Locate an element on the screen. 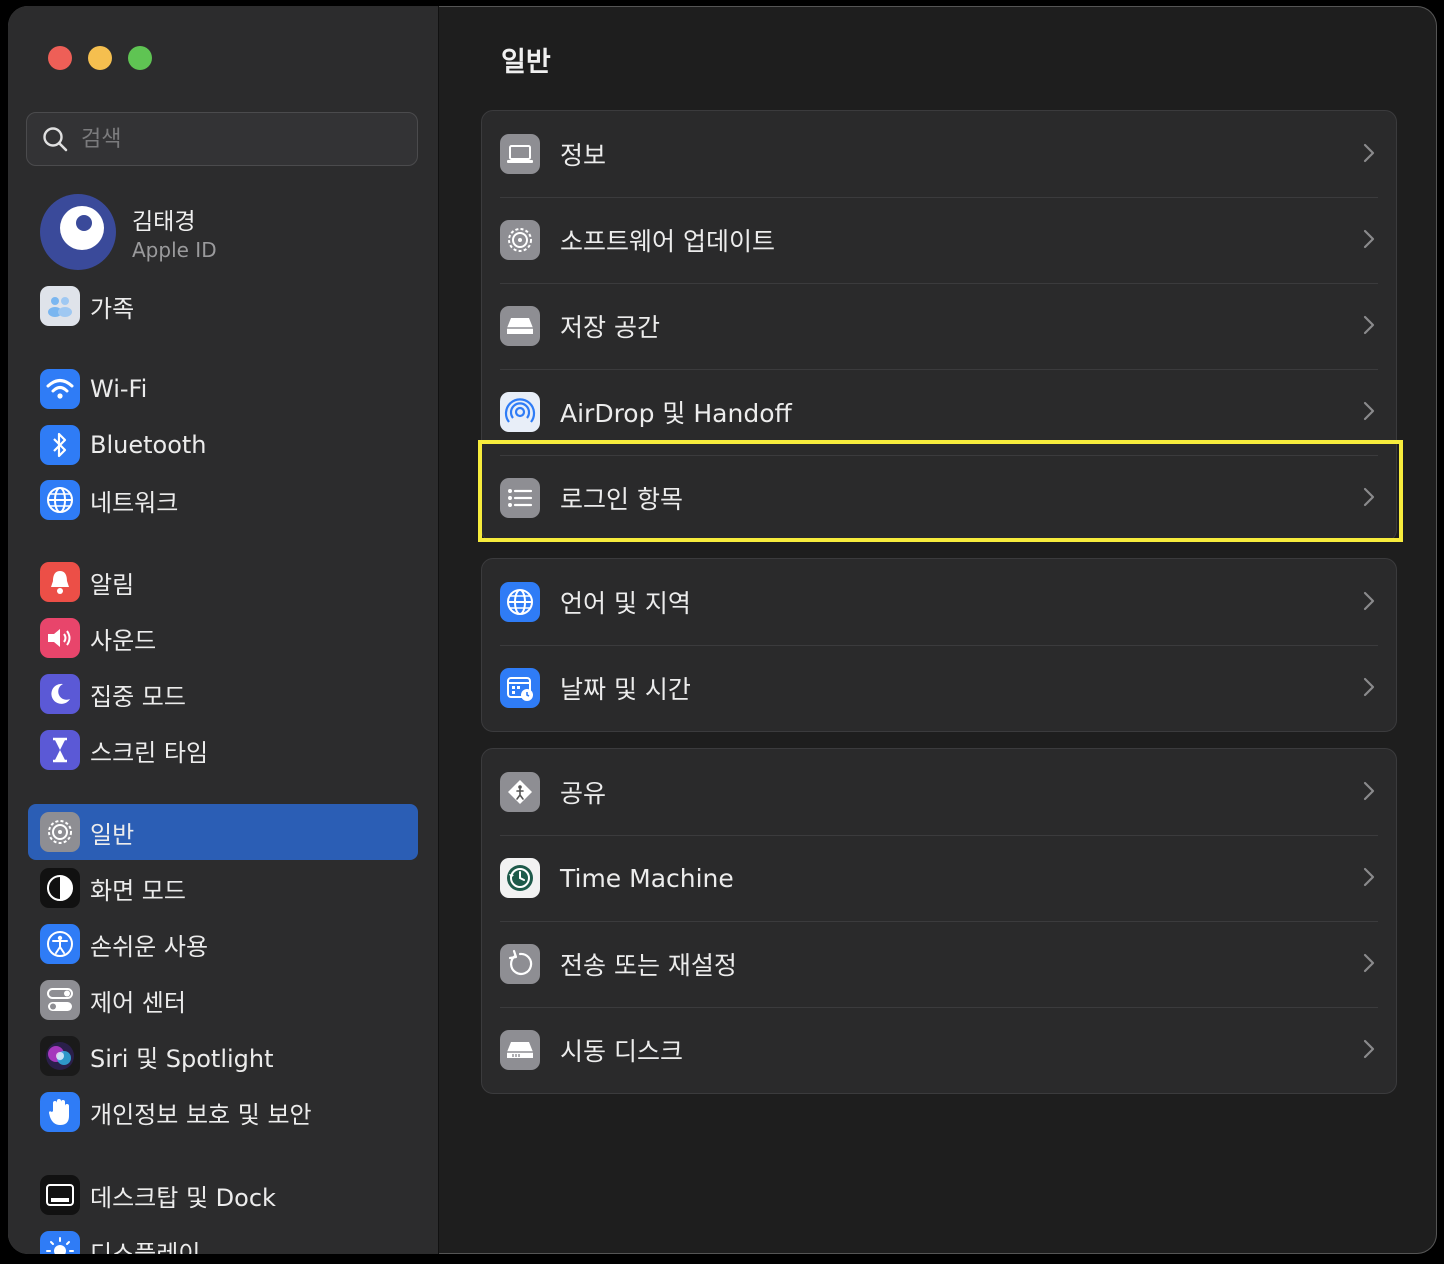  sidebar-item-label: Bluetooth is located at coordinates (148, 445).